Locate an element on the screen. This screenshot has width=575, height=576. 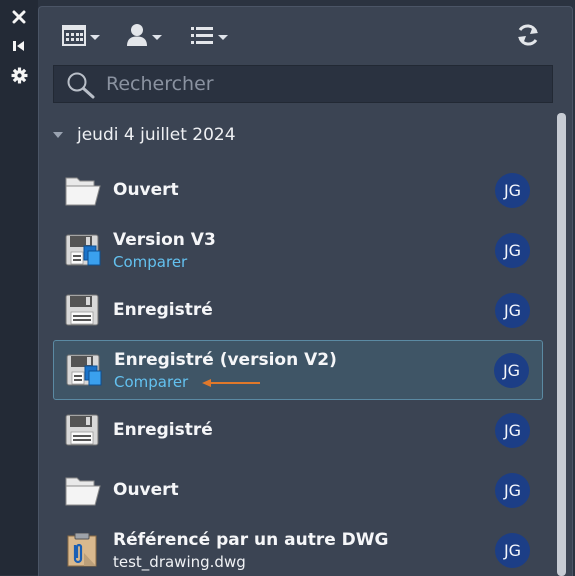
close-icon is located at coordinates (19, 17).